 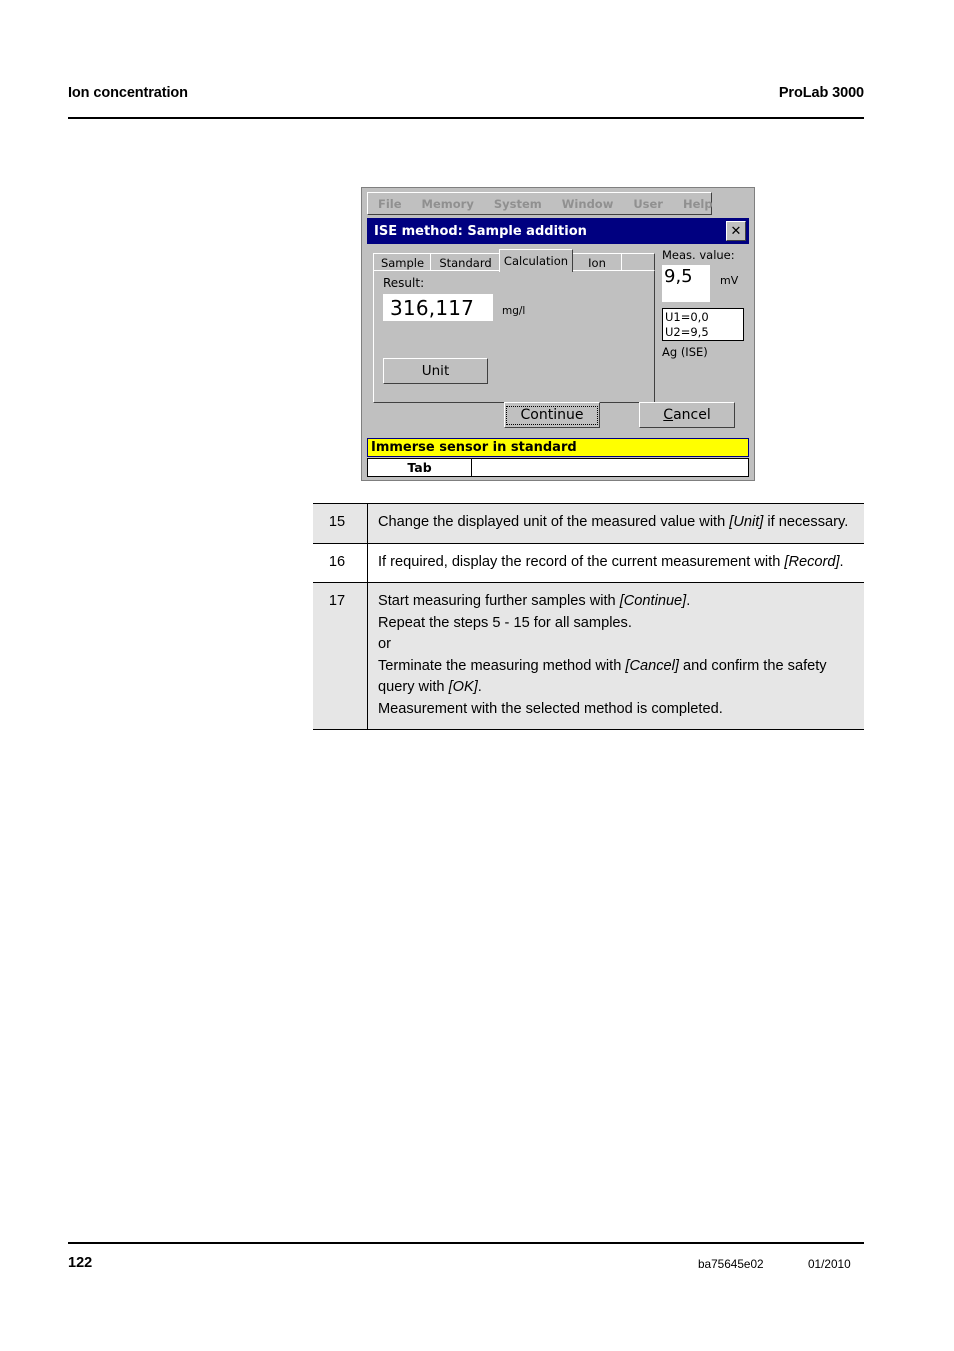 I want to click on menu-bar: File Memory System Window User Help, so click(x=540, y=203).